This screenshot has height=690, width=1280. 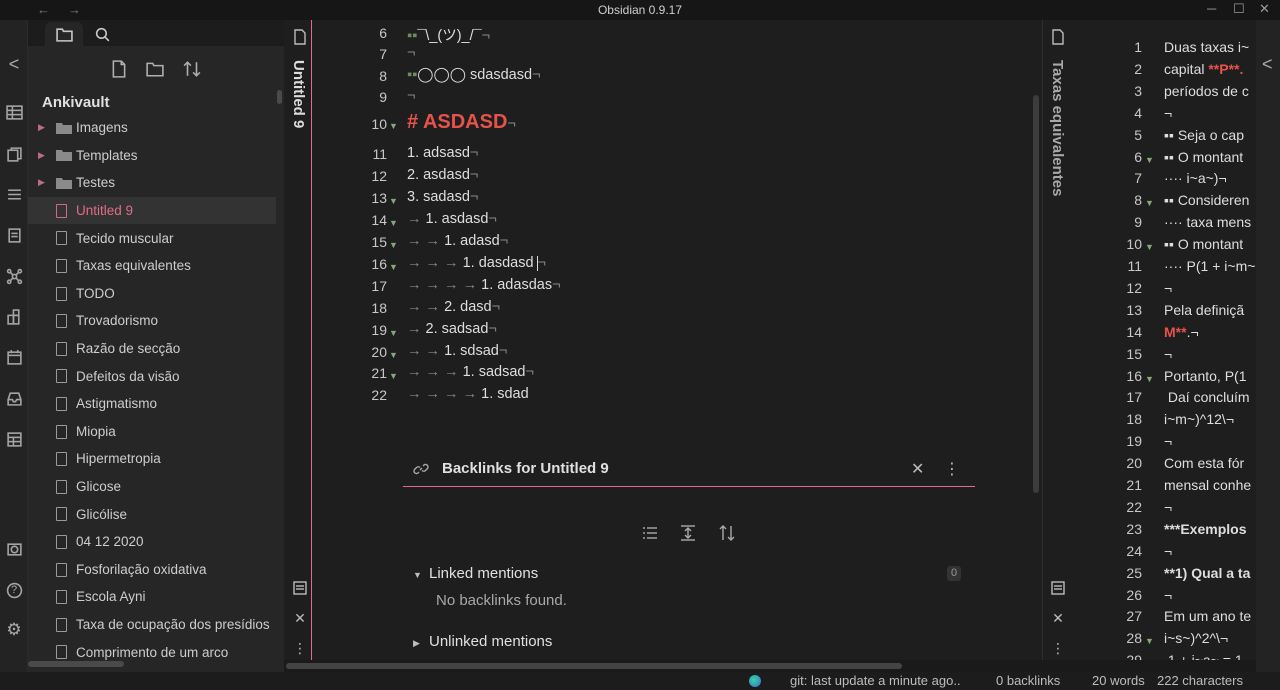 I want to click on minimize-button: ─, so click(x=1211, y=8).